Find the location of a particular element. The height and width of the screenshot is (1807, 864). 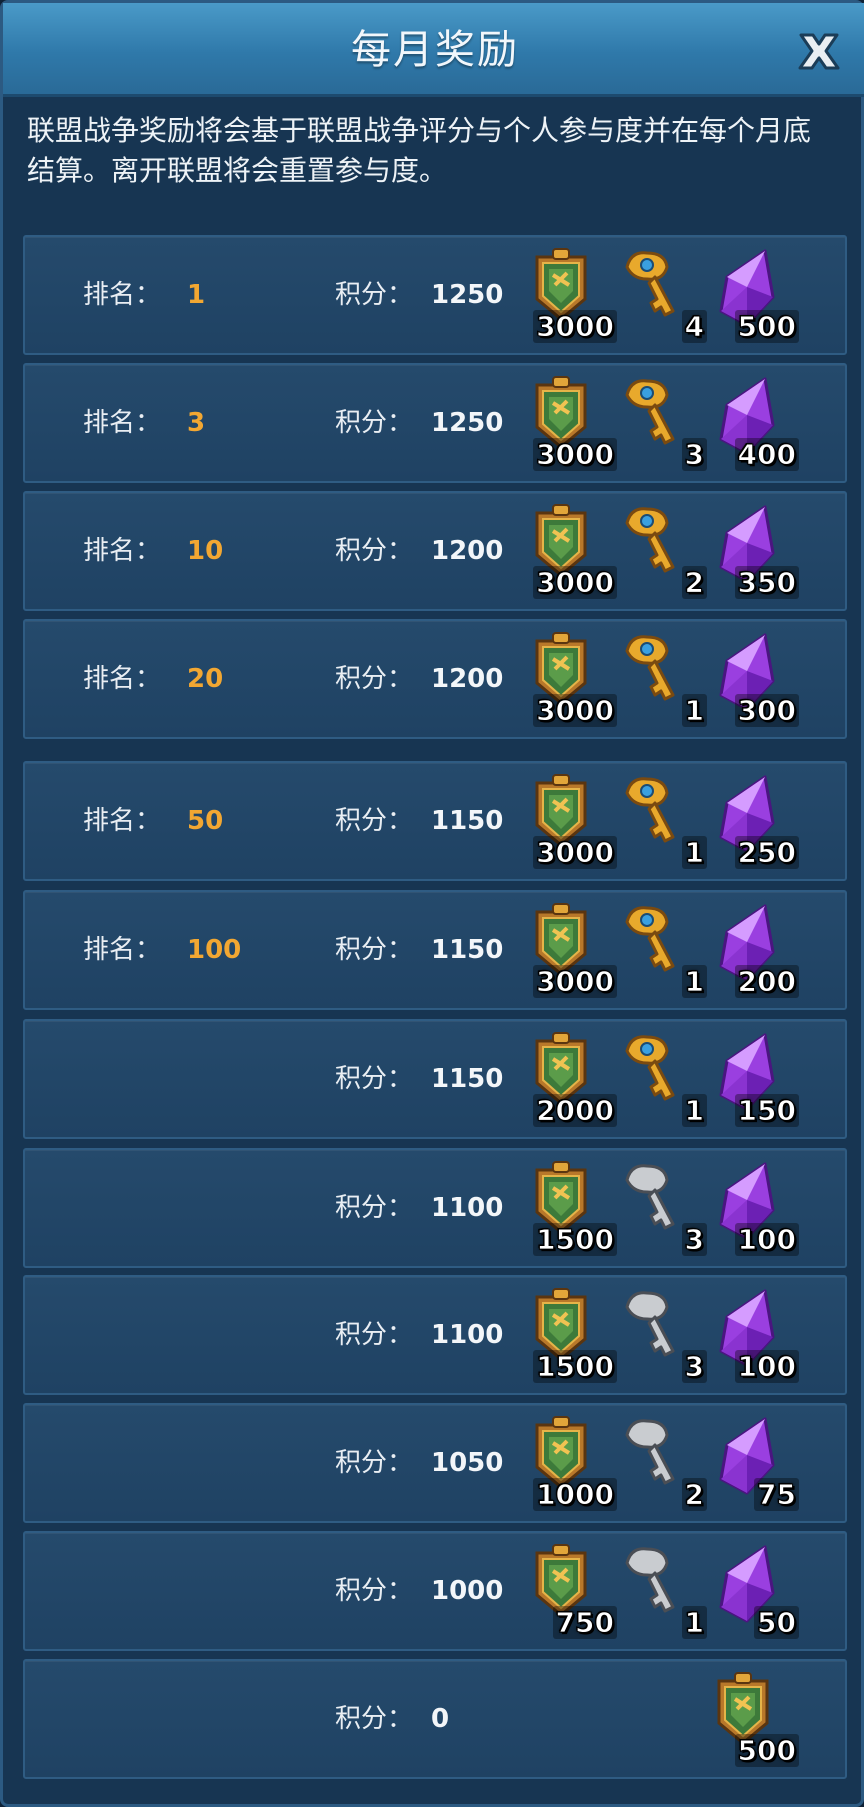

crystal-reward: 400 is located at coordinates (756, 423).